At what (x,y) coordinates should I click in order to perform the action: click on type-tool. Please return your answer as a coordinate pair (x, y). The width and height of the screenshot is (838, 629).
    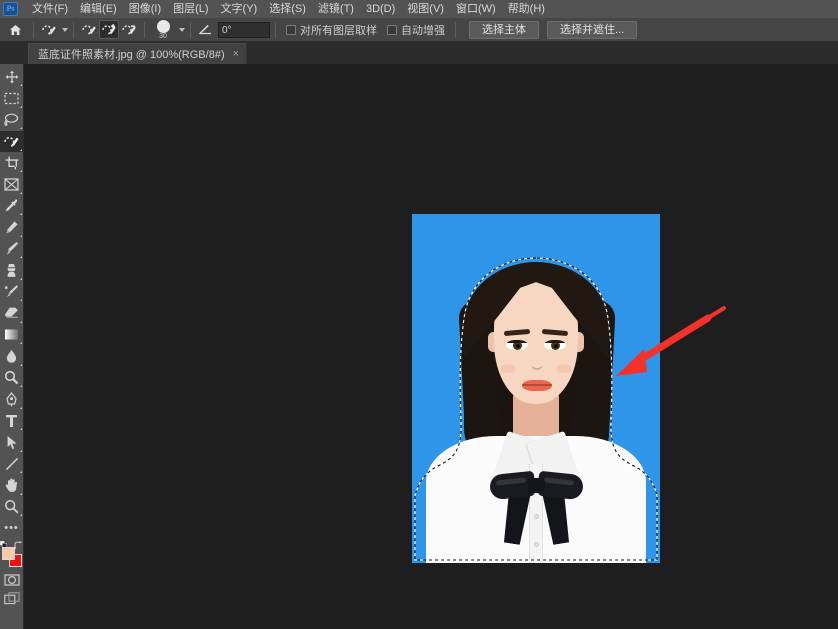
    Looking at the image, I should click on (12, 421).